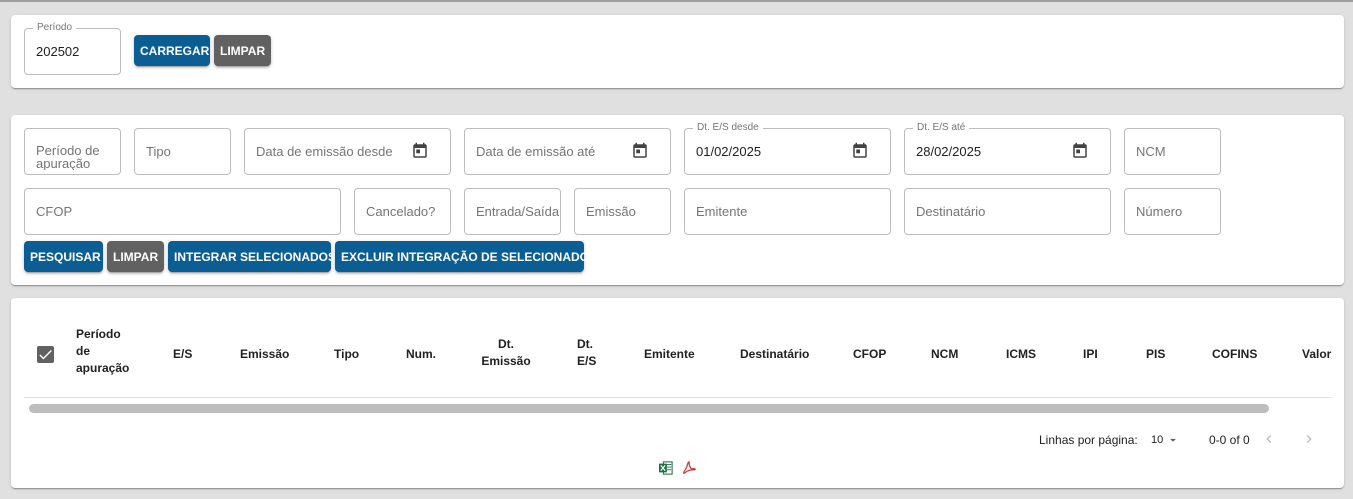 The image size is (1353, 499). I want to click on integrate-selected-button: INTEGRAR SELECIONADOS, so click(252, 256).